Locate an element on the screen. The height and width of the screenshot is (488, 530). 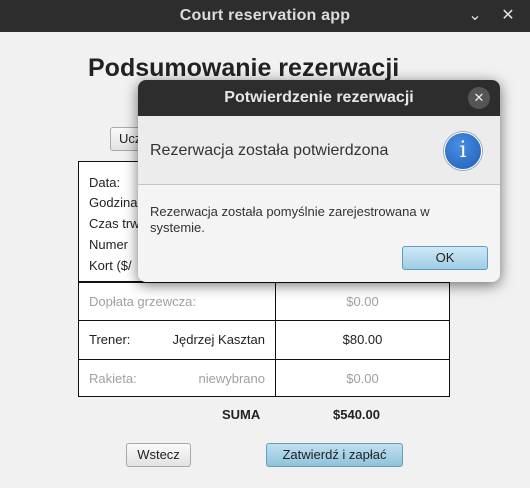
back-button: Wstecz is located at coordinates (158, 455).